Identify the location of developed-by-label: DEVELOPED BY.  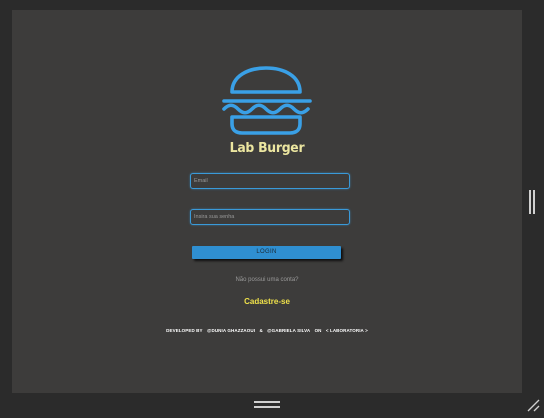
(184, 330).